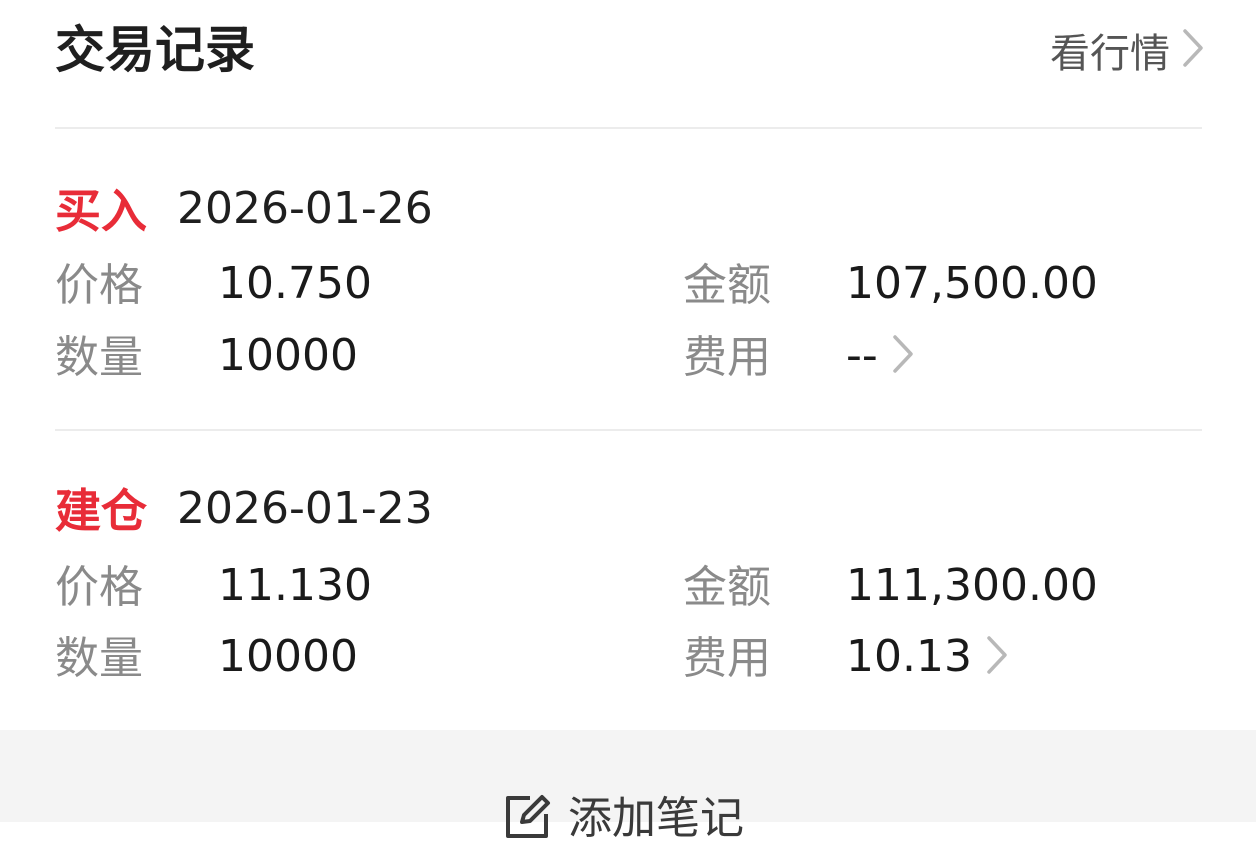  I want to click on fee-detail-link: 10.13, so click(927, 657).